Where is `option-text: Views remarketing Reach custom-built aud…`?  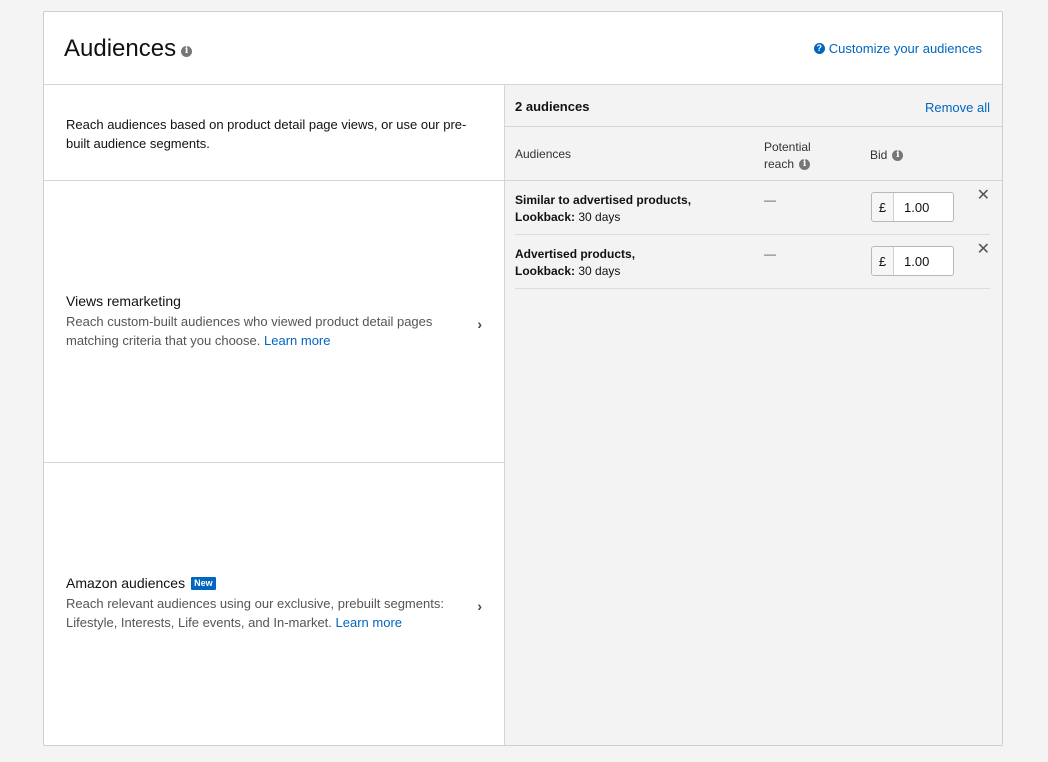
option-text: Views remarketing Reach custom-built aud… is located at coordinates (261, 321).